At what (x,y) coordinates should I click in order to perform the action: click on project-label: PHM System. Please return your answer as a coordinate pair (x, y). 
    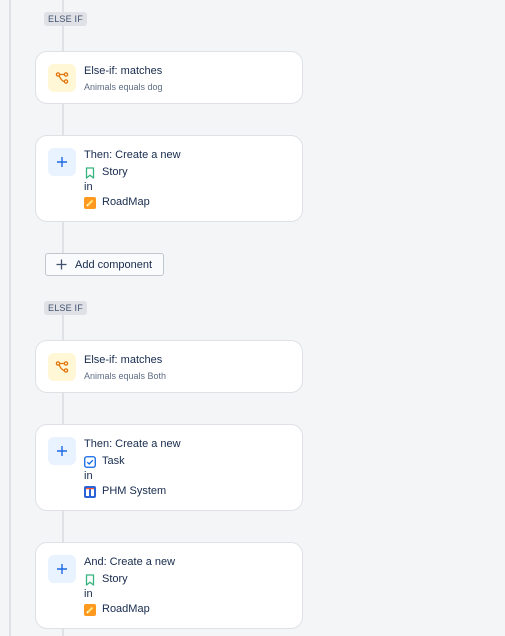
    Looking at the image, I should click on (134, 491).